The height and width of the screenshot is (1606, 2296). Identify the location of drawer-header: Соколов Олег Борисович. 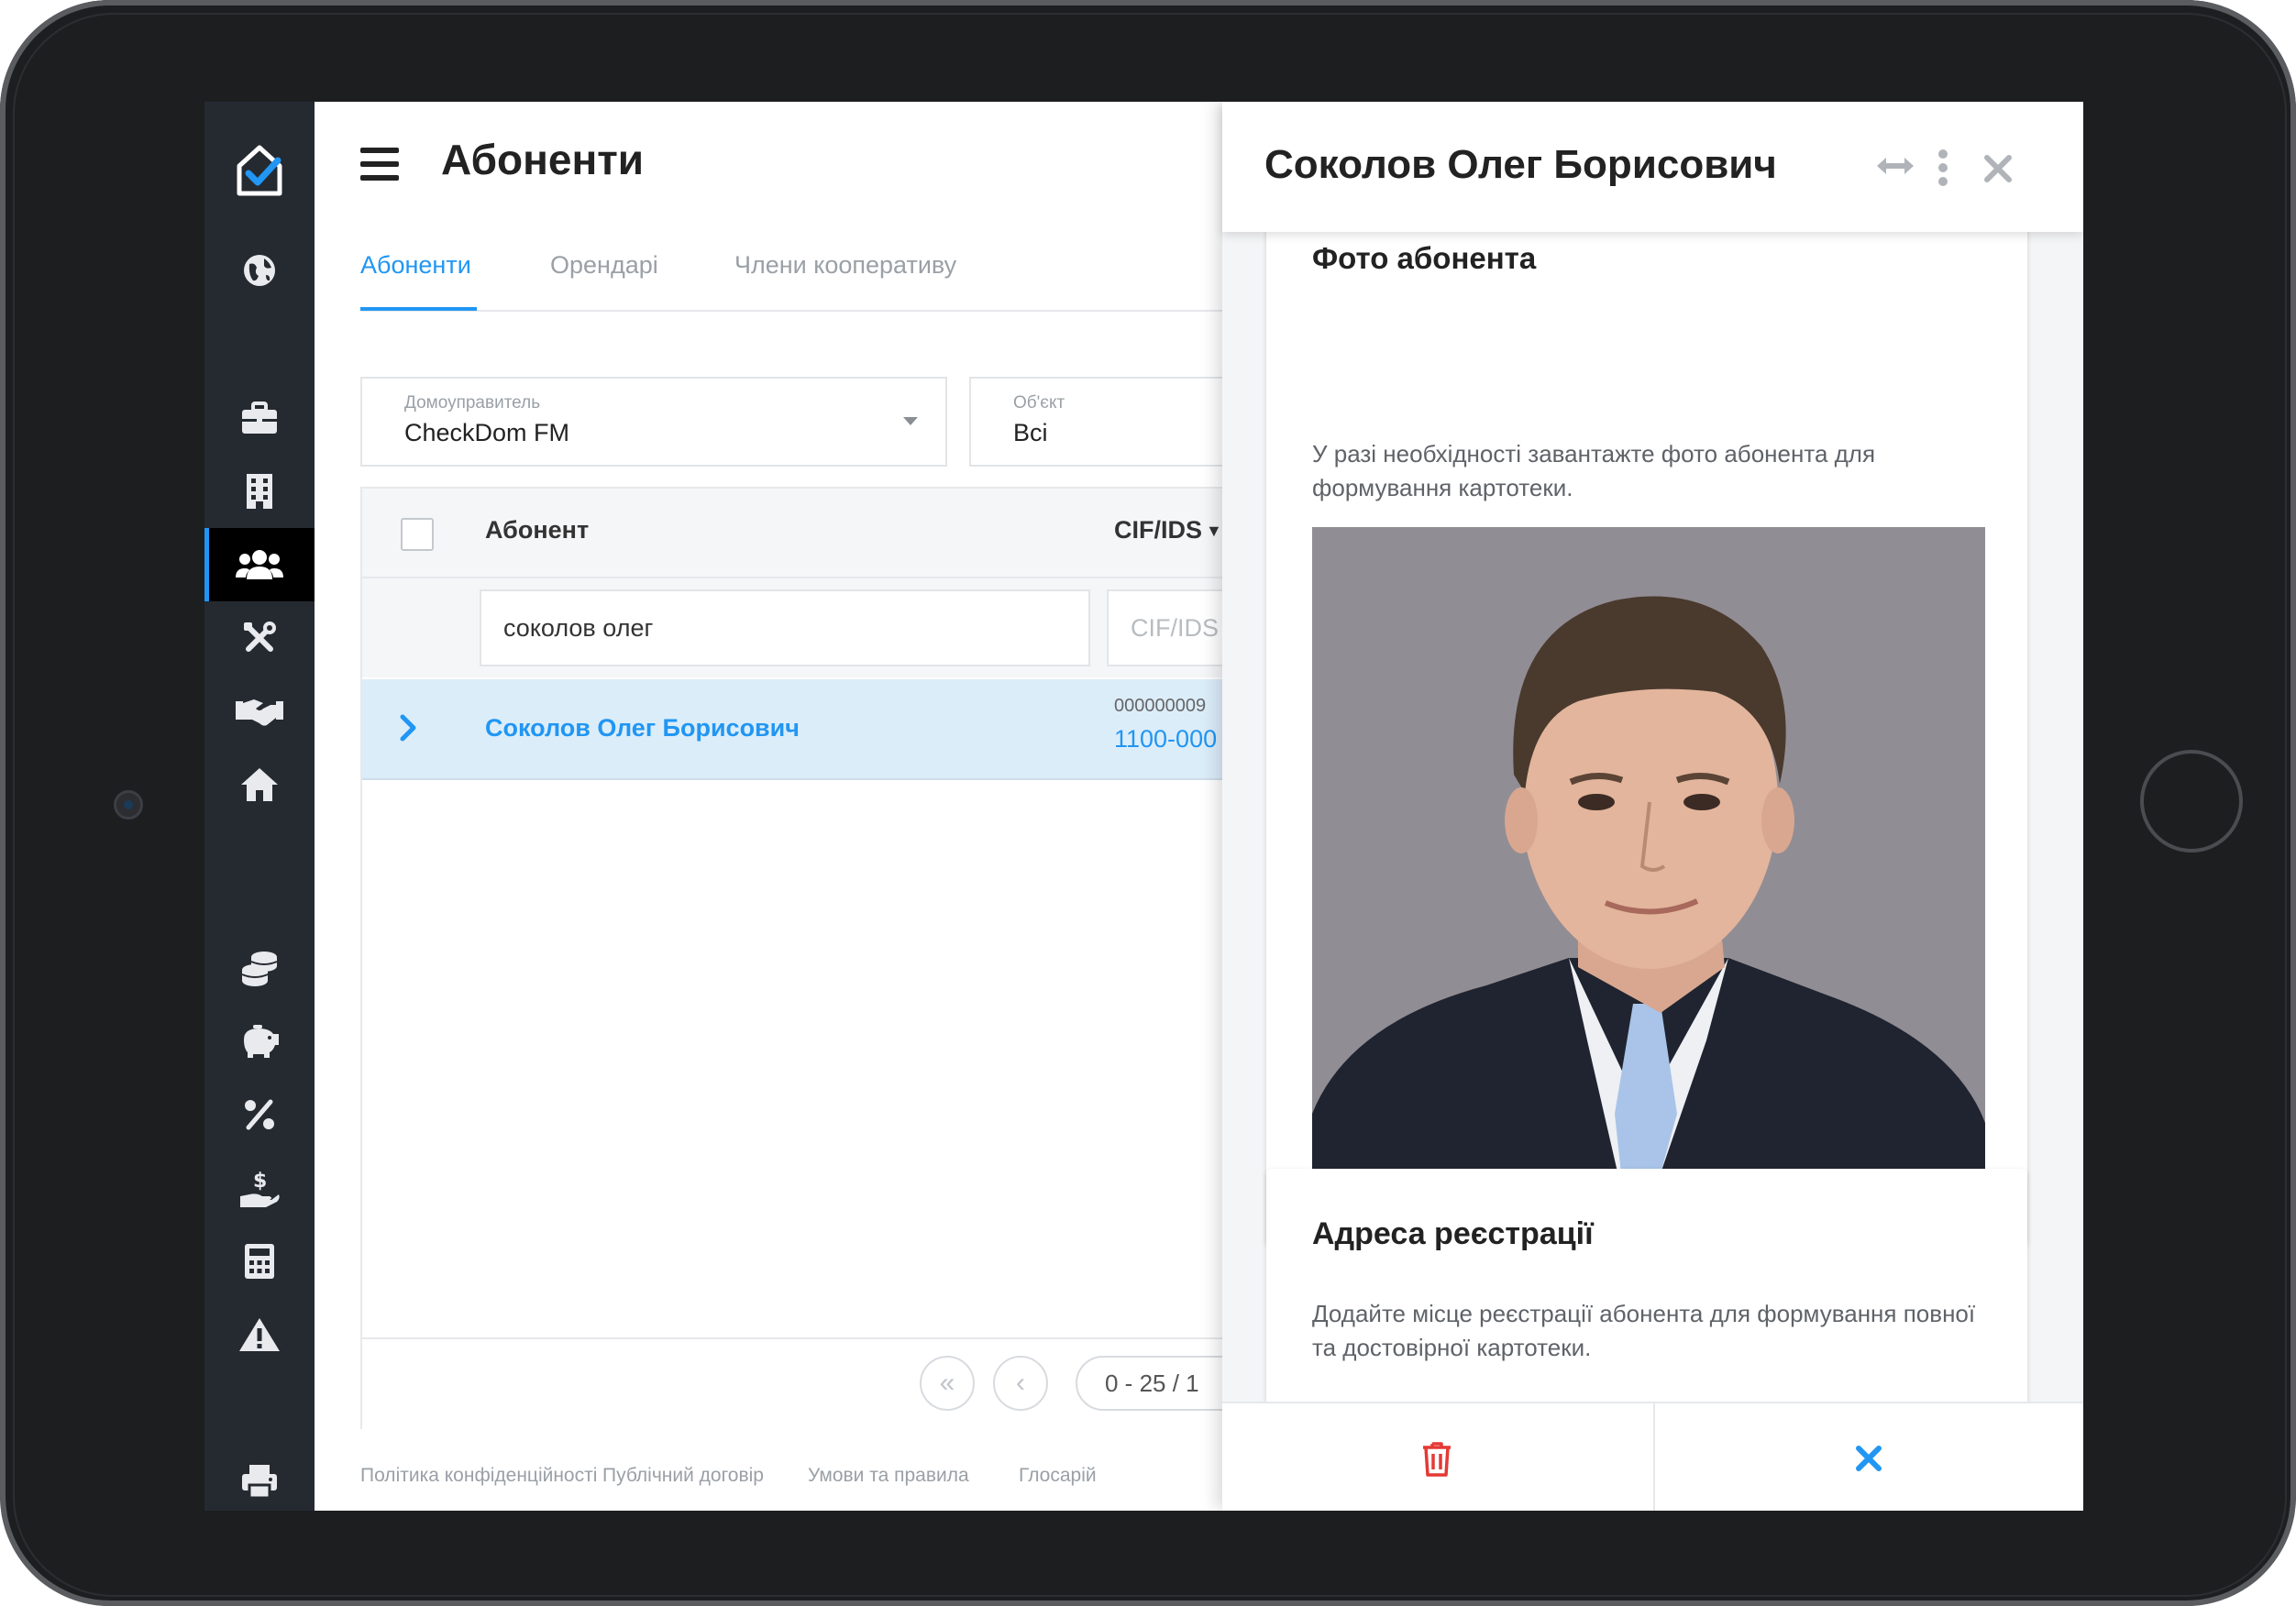
(1652, 167).